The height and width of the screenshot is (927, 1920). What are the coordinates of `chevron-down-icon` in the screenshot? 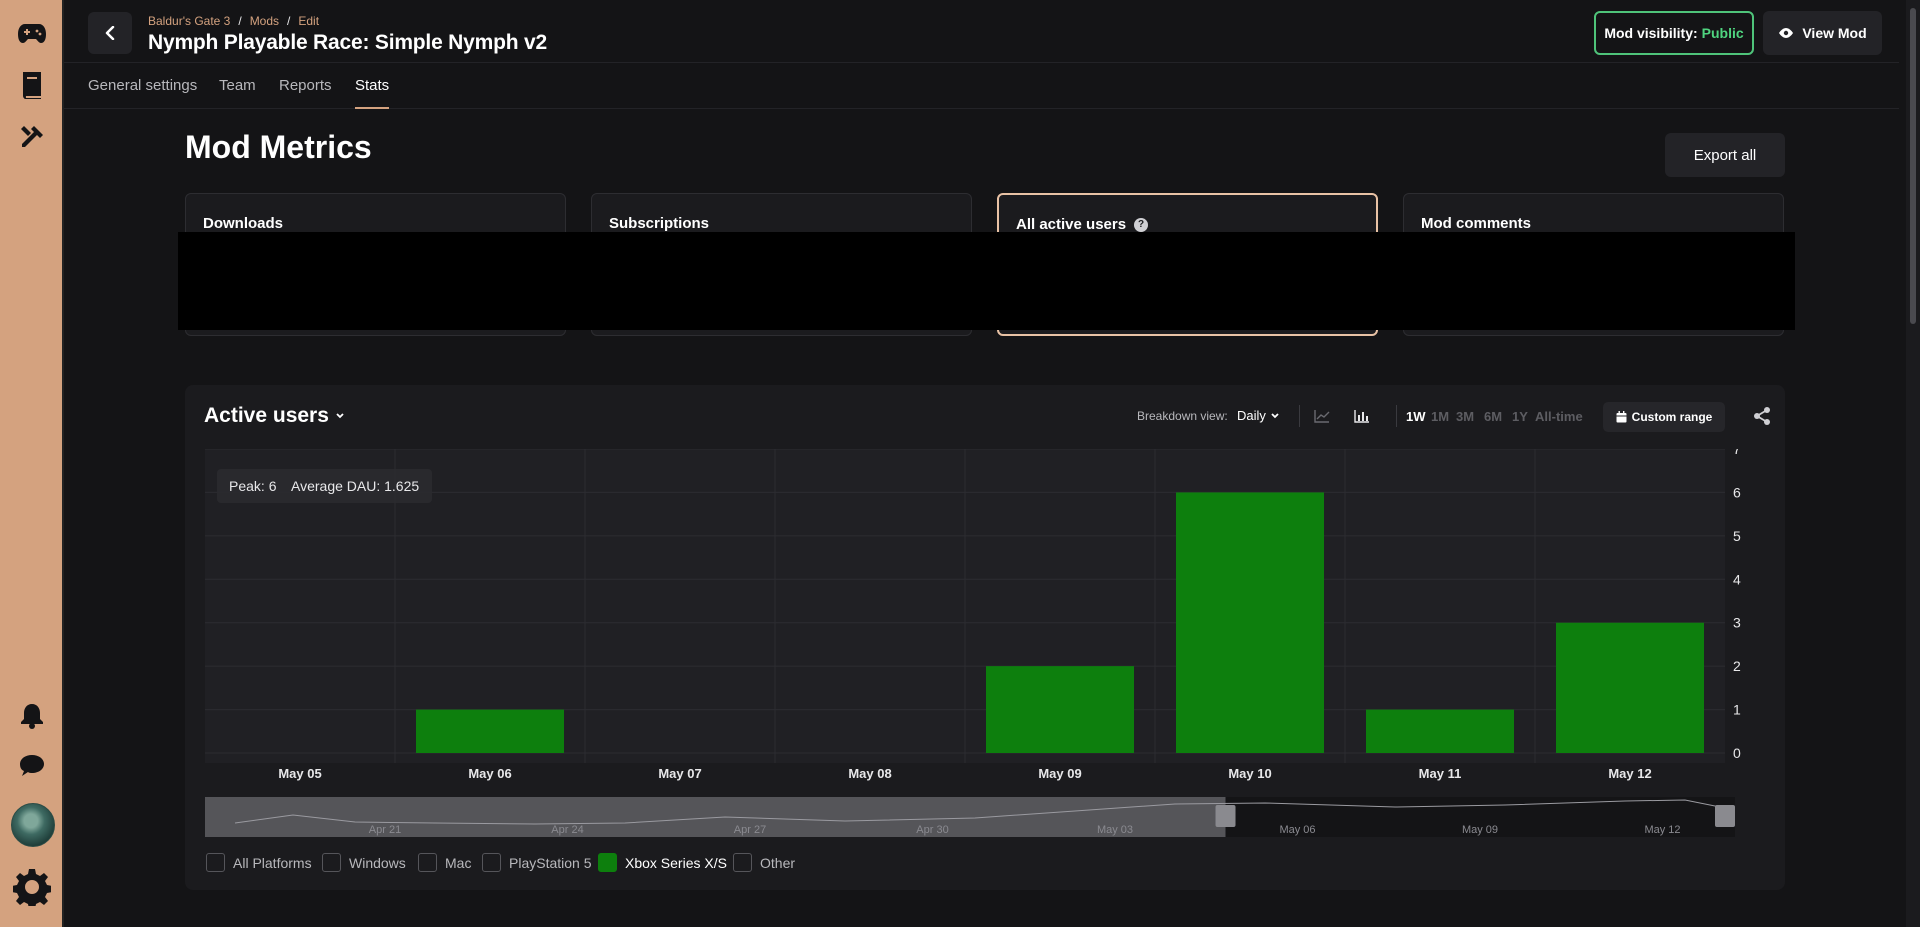 It's located at (340, 416).